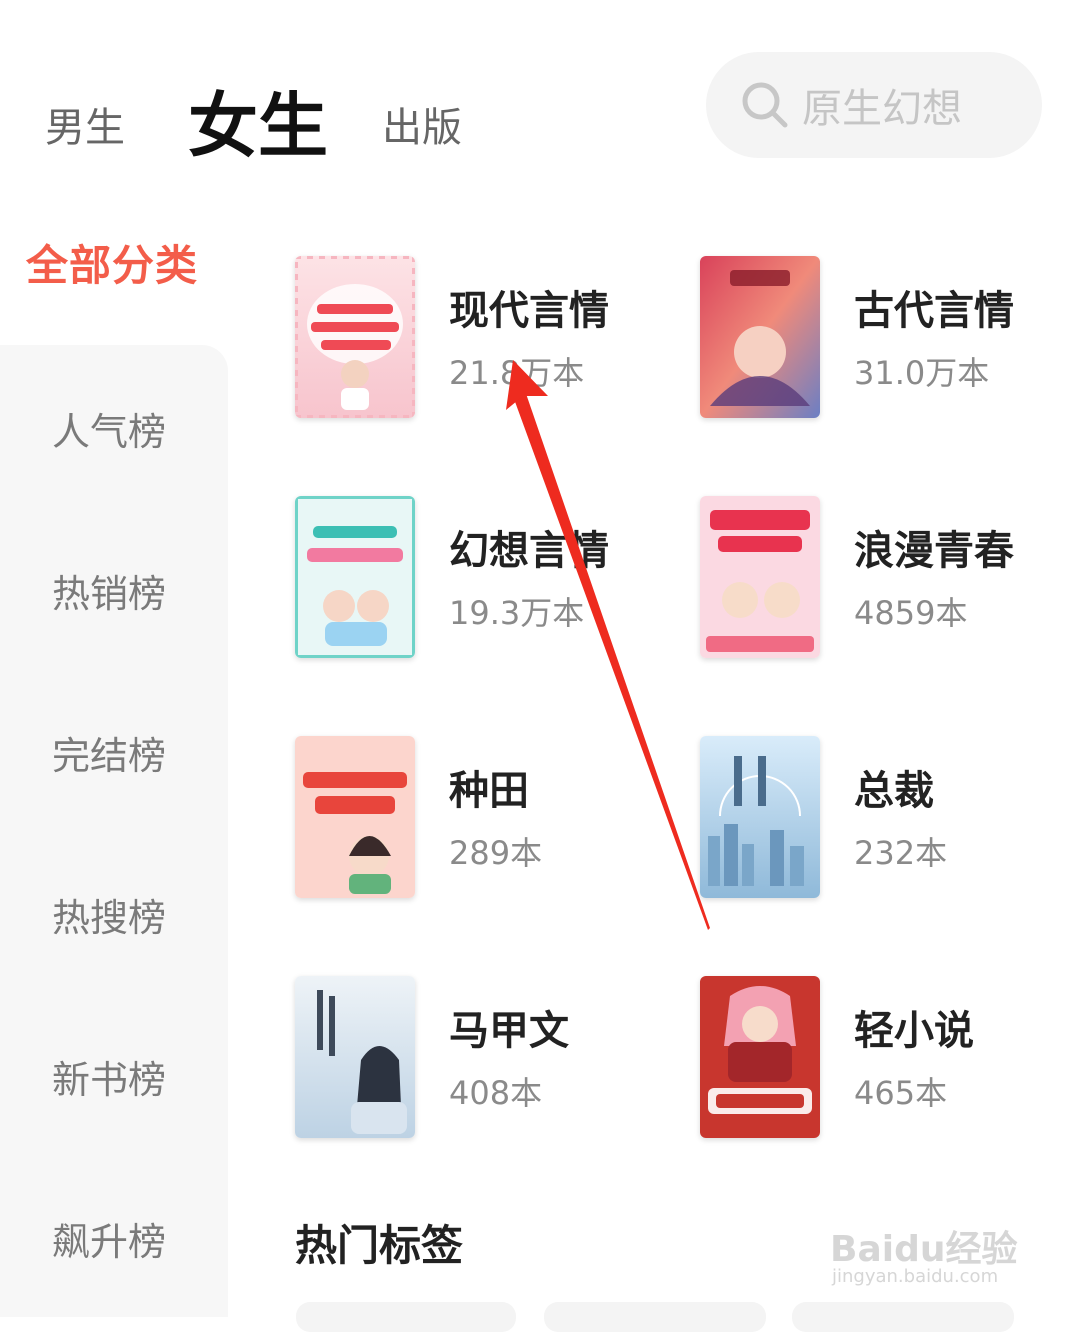 The height and width of the screenshot is (1332, 1080). What do you see at coordinates (529, 311) in the screenshot?
I see `category-name: 现代言情` at bounding box center [529, 311].